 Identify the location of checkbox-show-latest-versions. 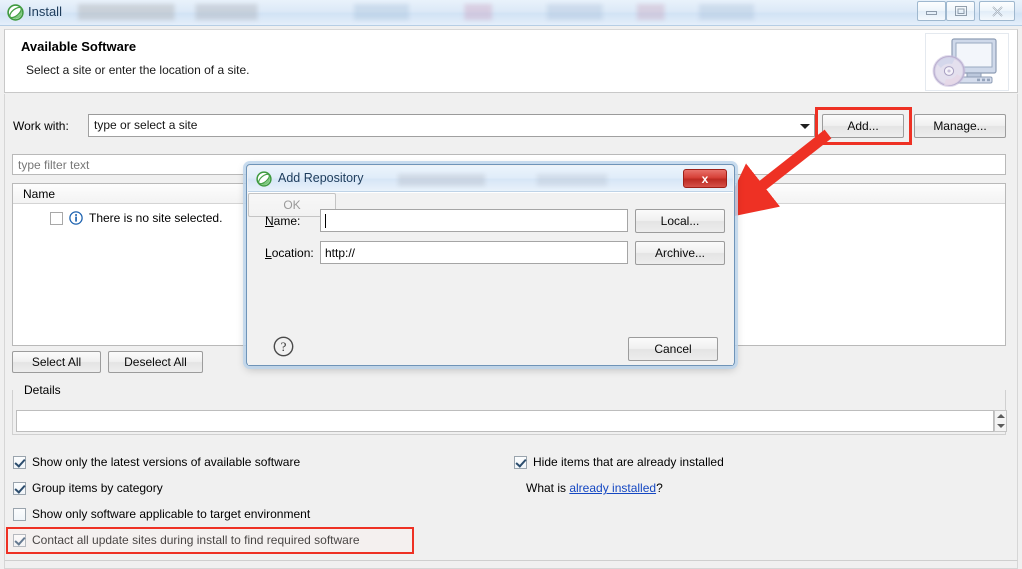
(19, 462).